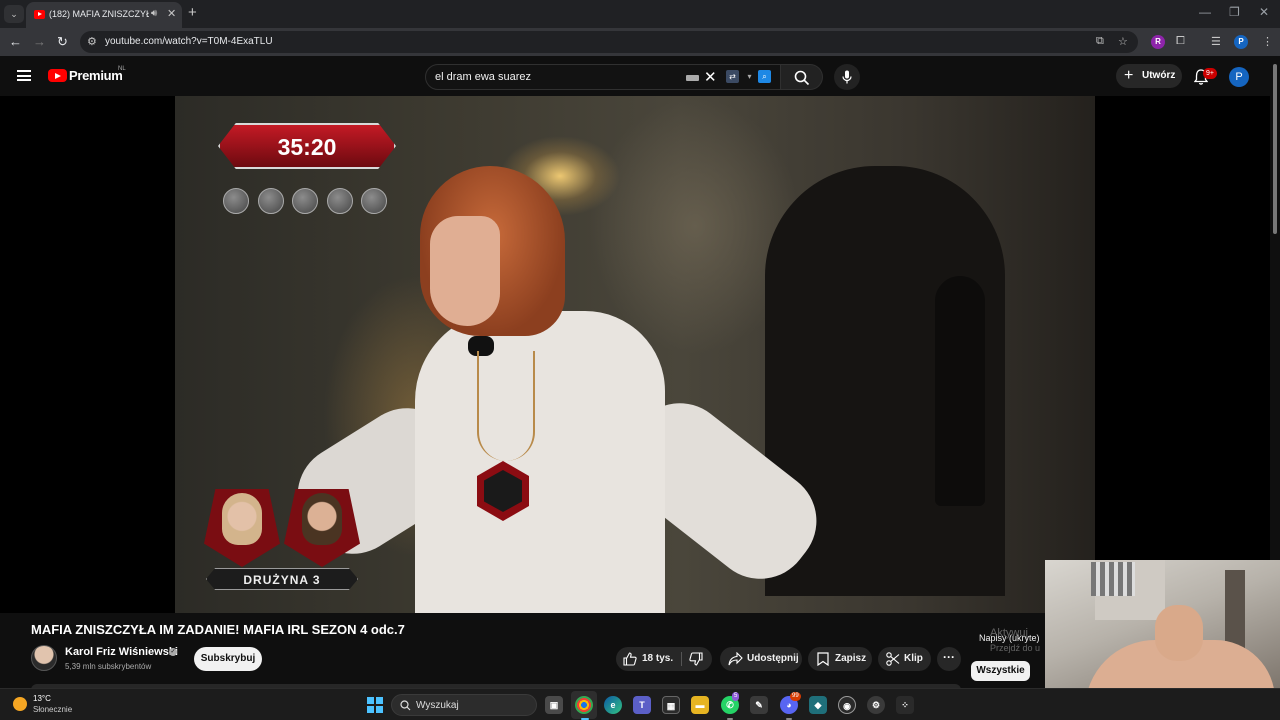  I want to click on reading-list-icon: ☰, so click(1216, 41).